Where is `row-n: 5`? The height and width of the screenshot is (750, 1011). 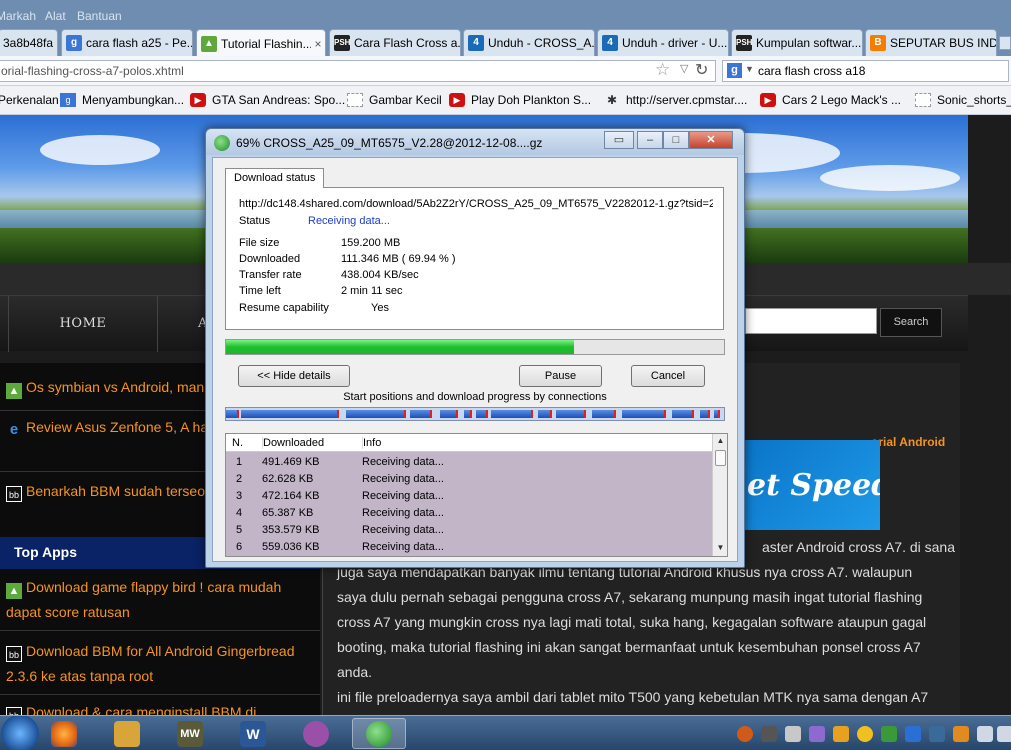 row-n: 5 is located at coordinates (239, 530).